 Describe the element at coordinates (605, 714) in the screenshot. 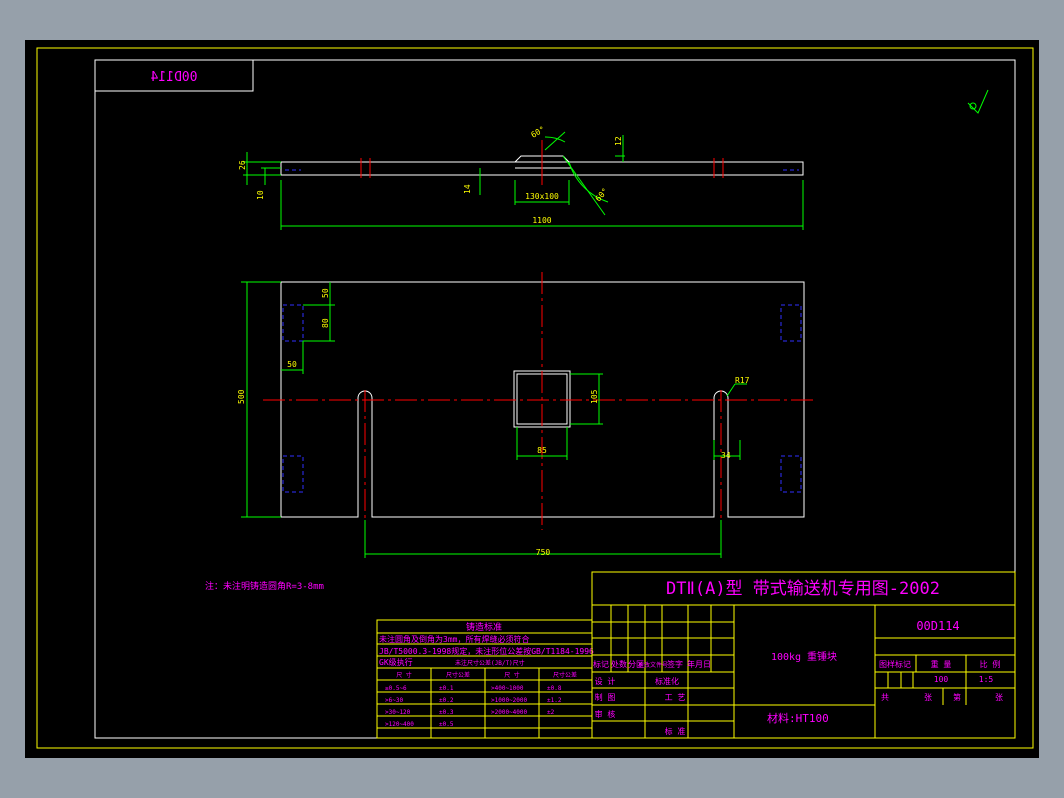

I see `review-label: 审 核` at that location.